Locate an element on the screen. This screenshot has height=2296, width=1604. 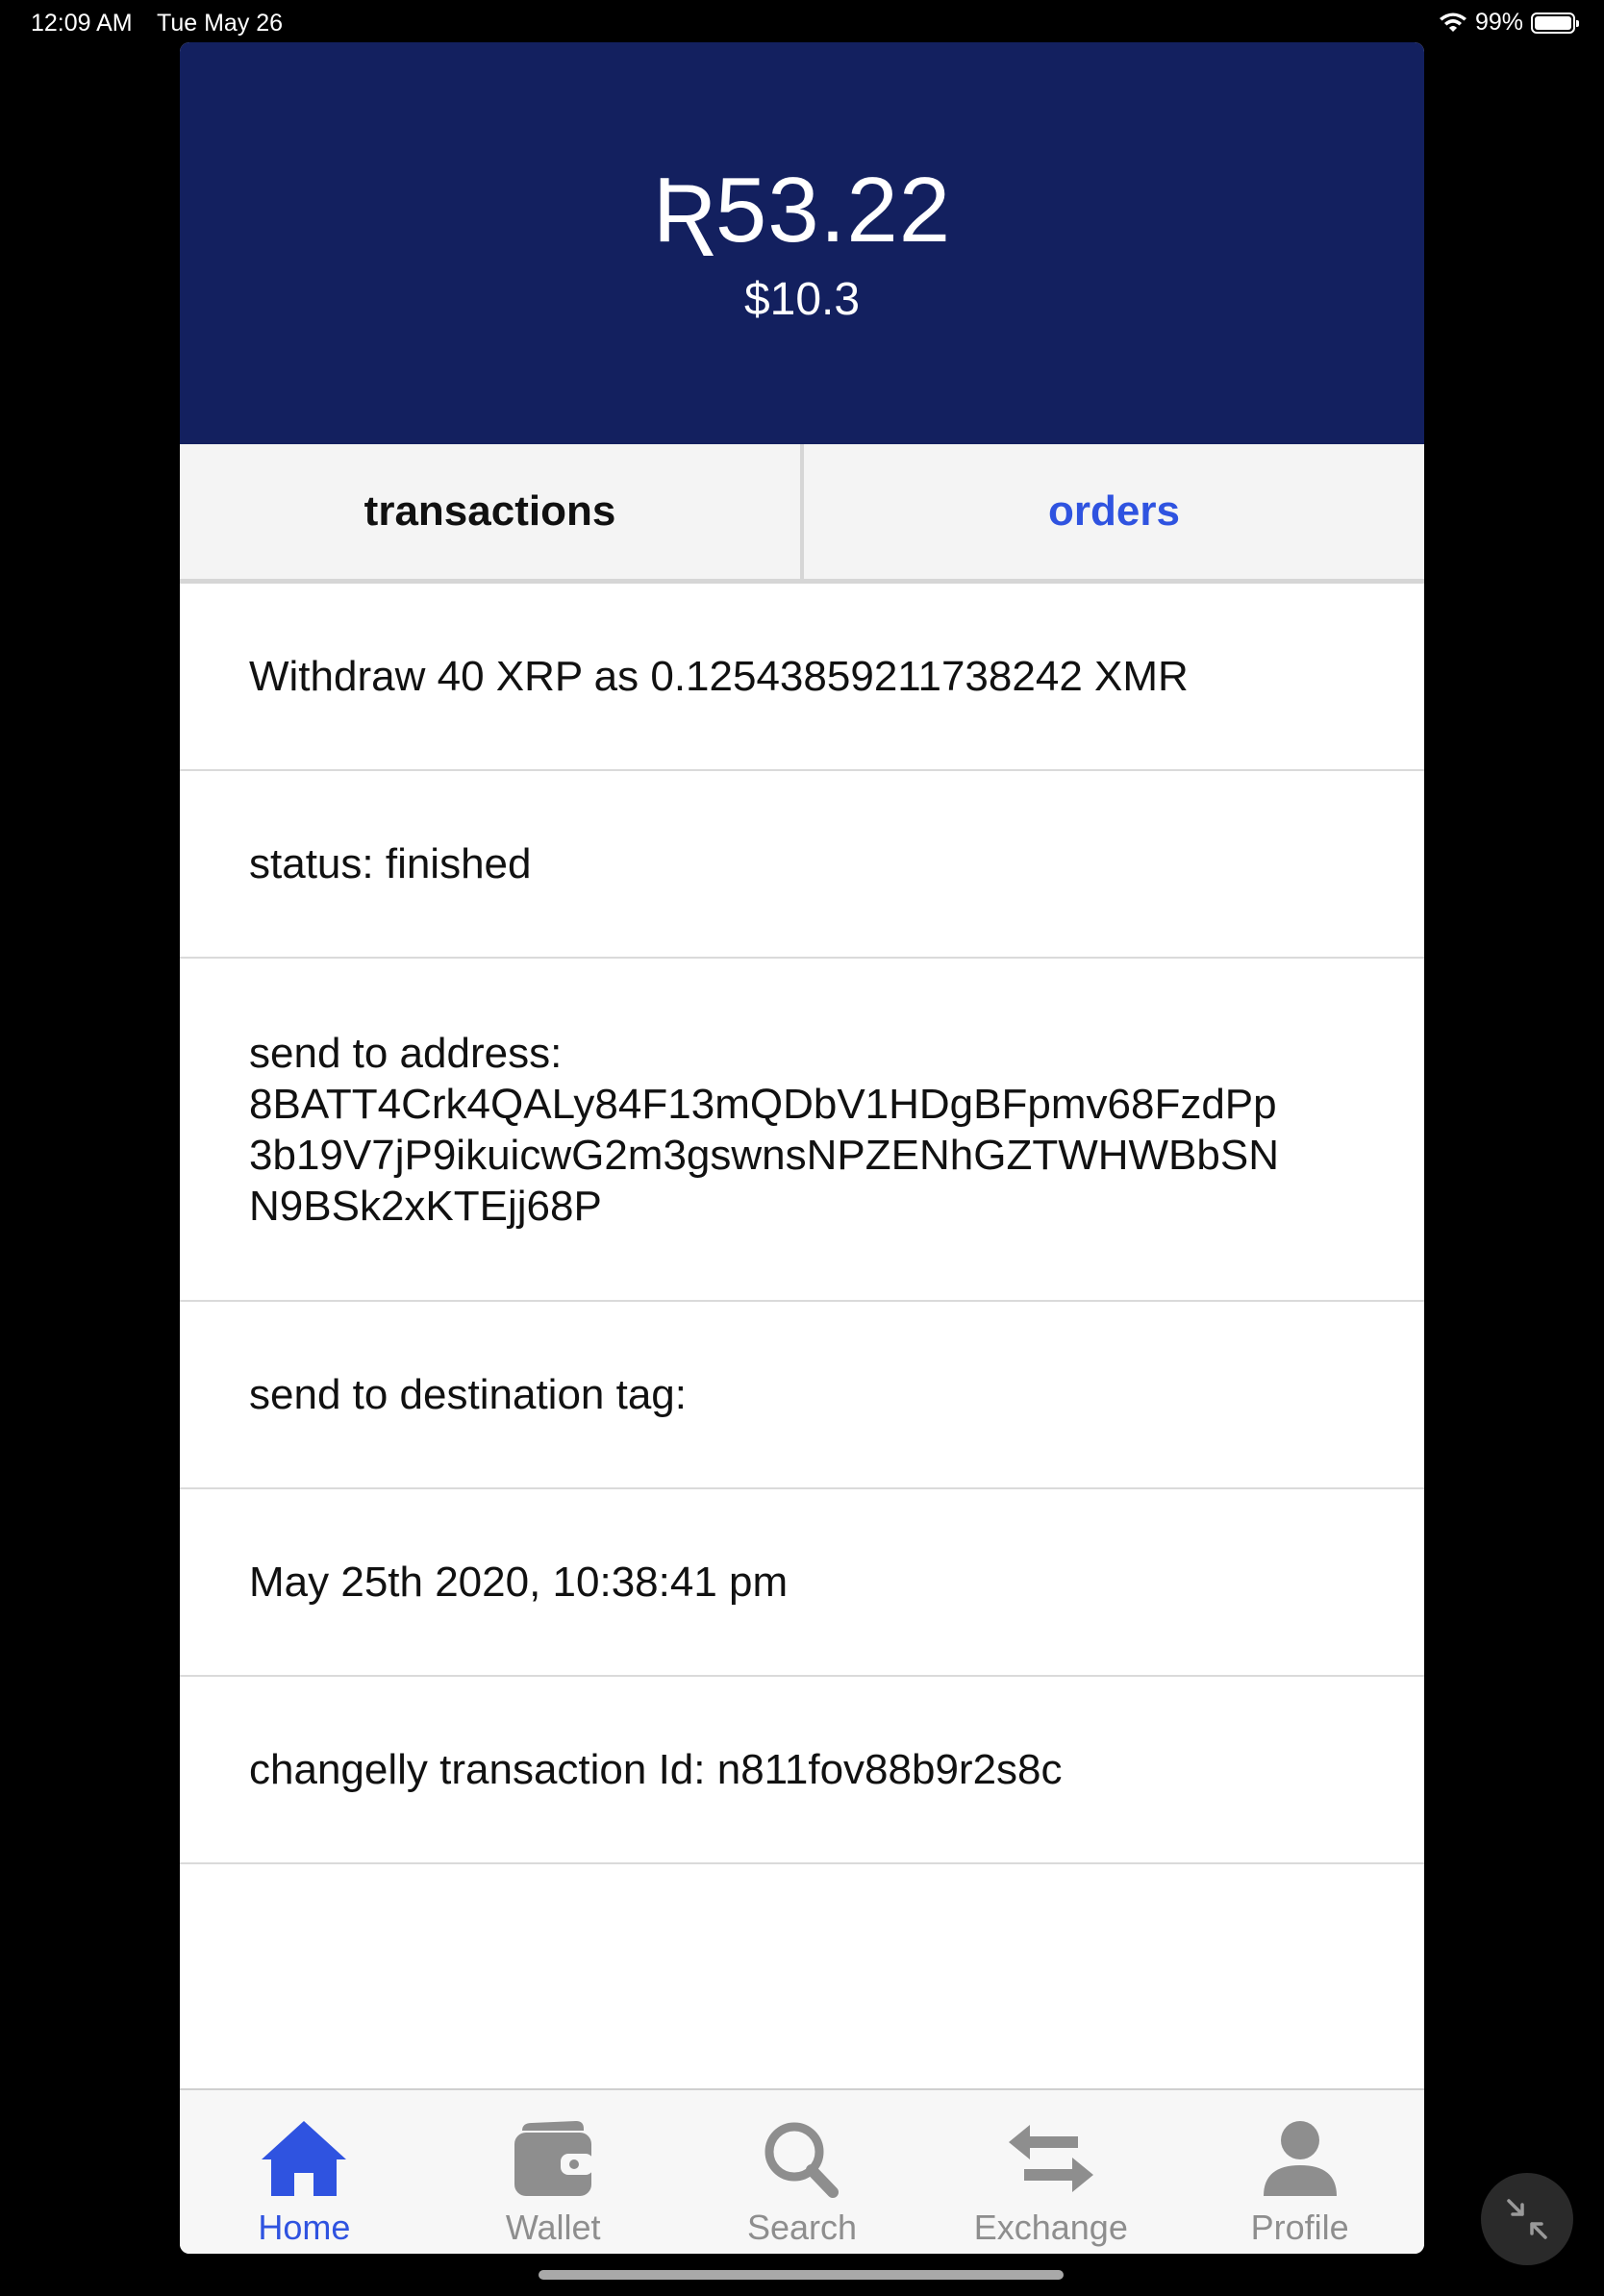
tab-orders: orders is located at coordinates (1114, 511).